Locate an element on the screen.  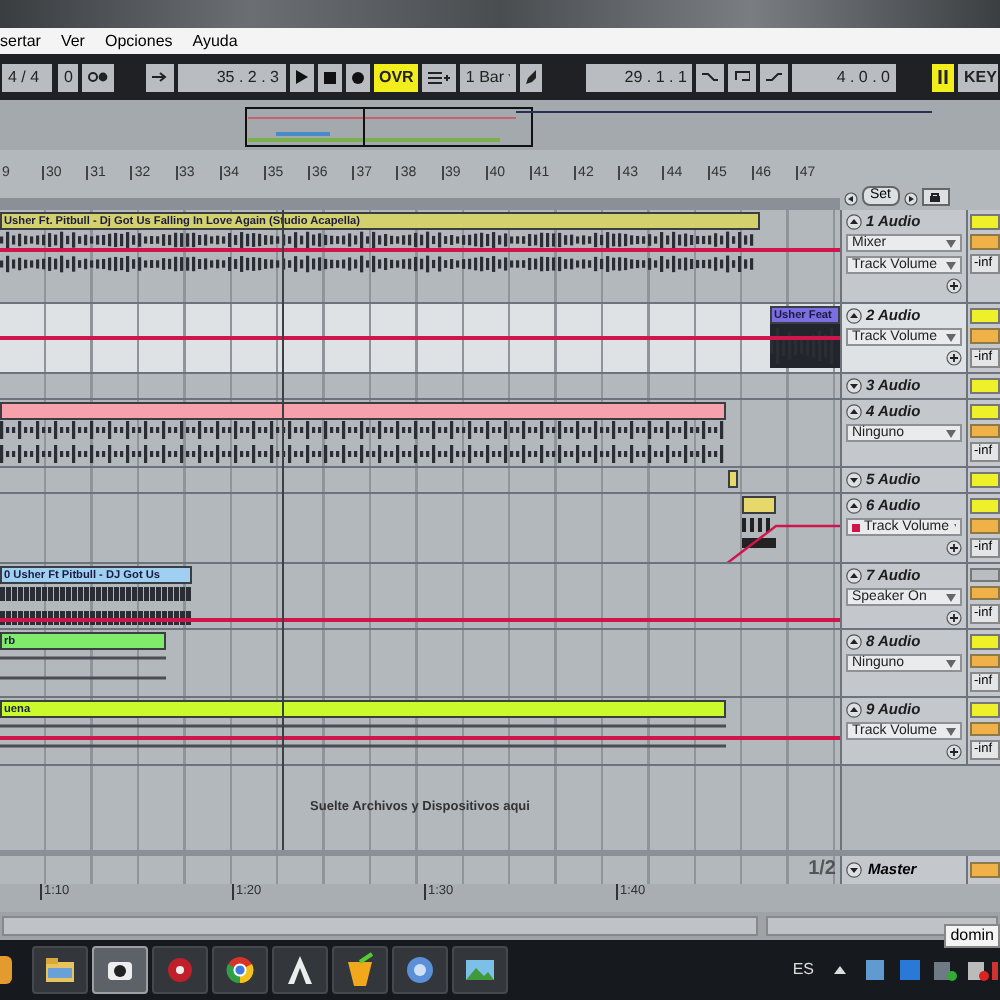
punch-out-button is located at coordinates (774, 77).